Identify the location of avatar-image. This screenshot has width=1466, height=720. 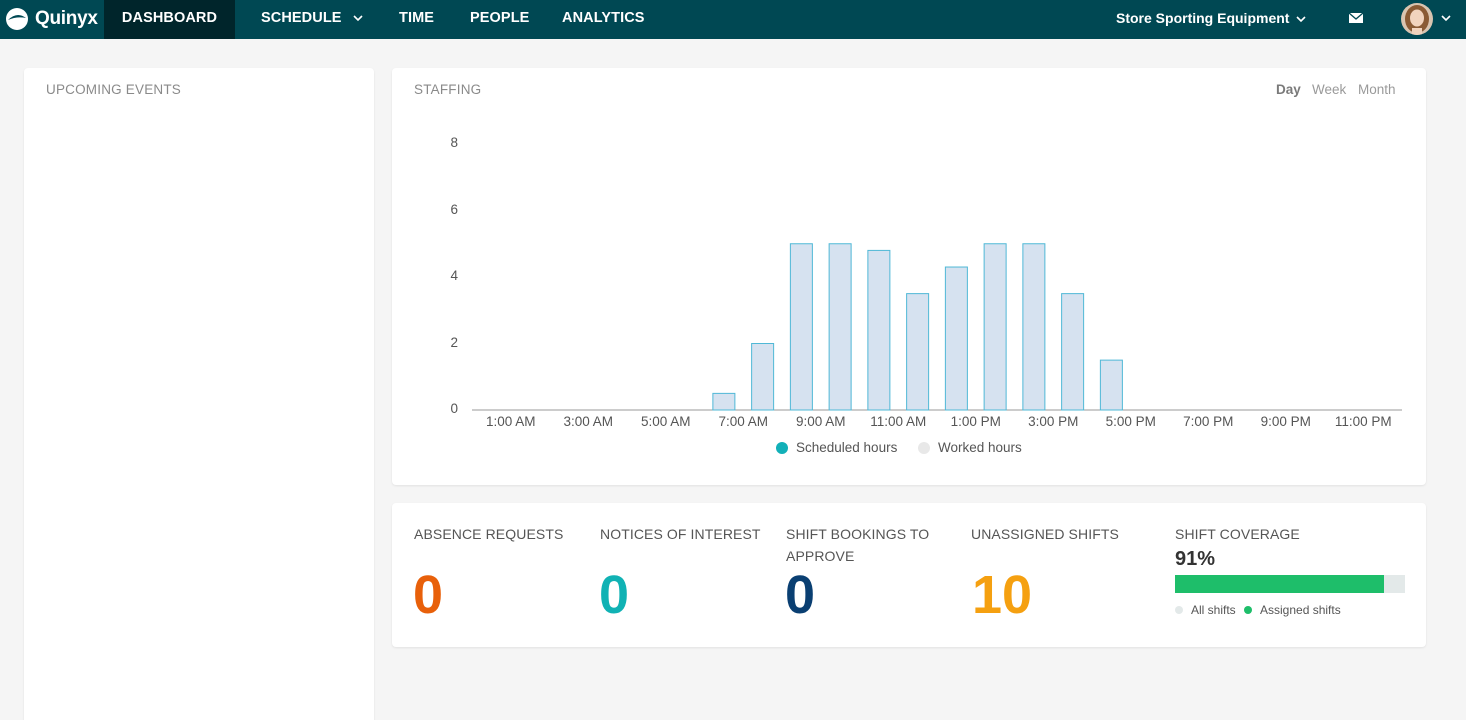
(1417, 19).